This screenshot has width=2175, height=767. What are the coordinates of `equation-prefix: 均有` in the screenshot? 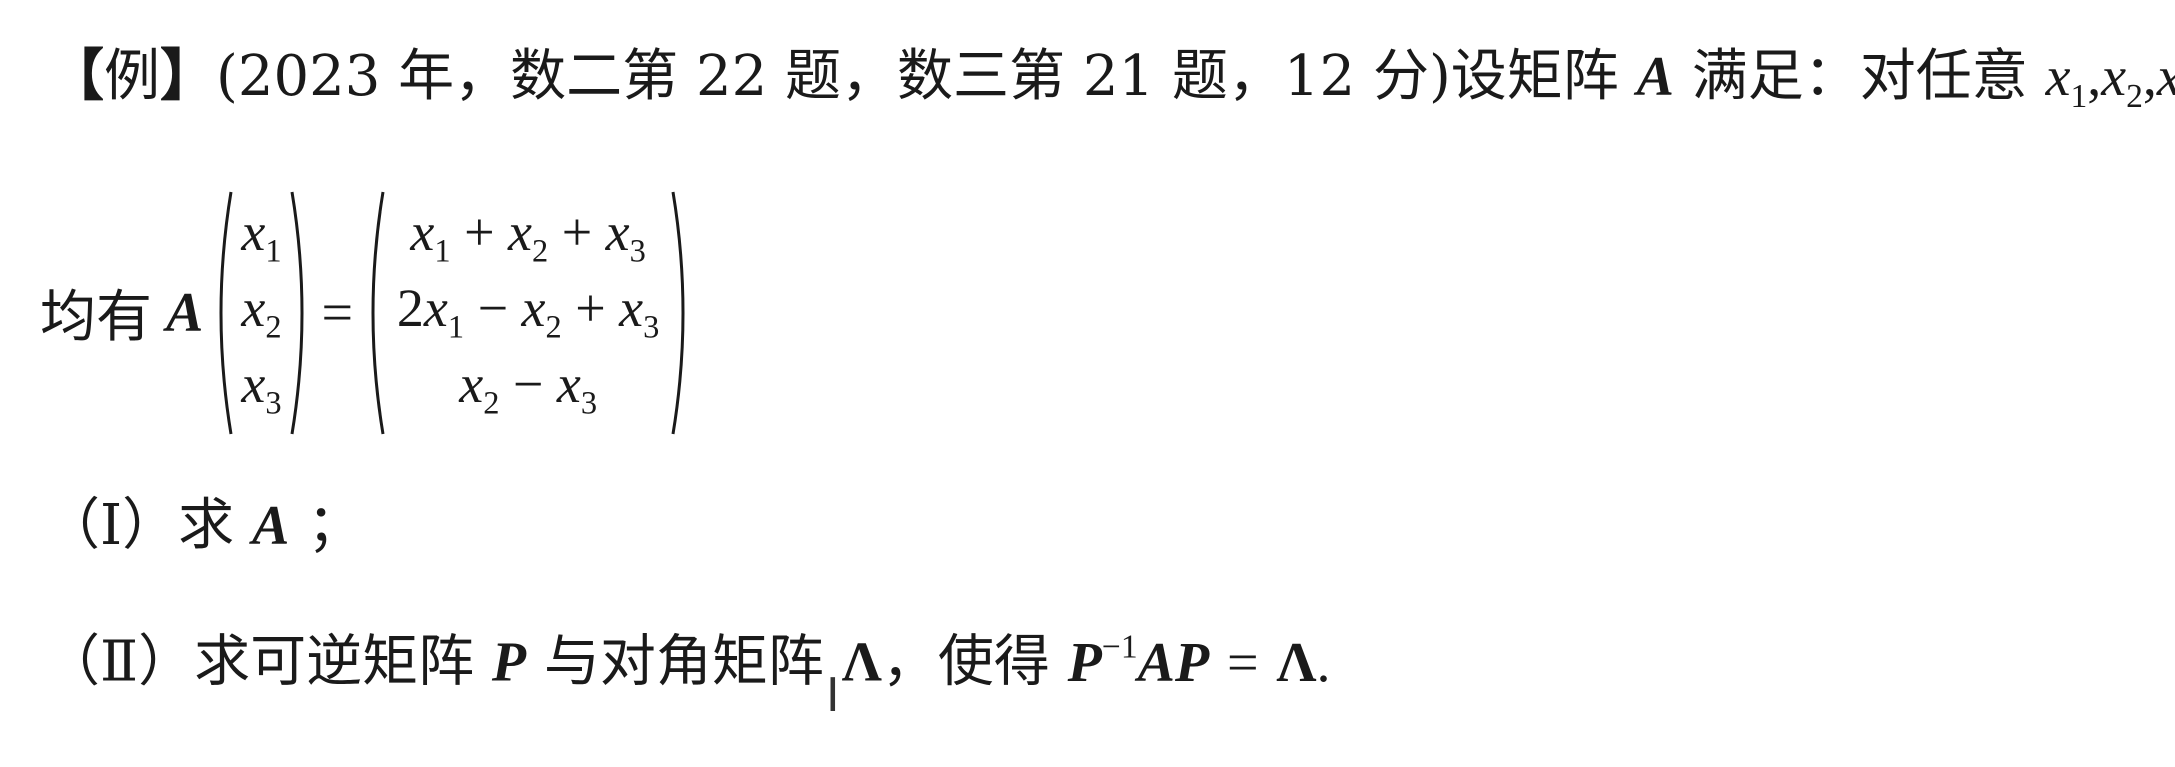 It's located at (96, 317).